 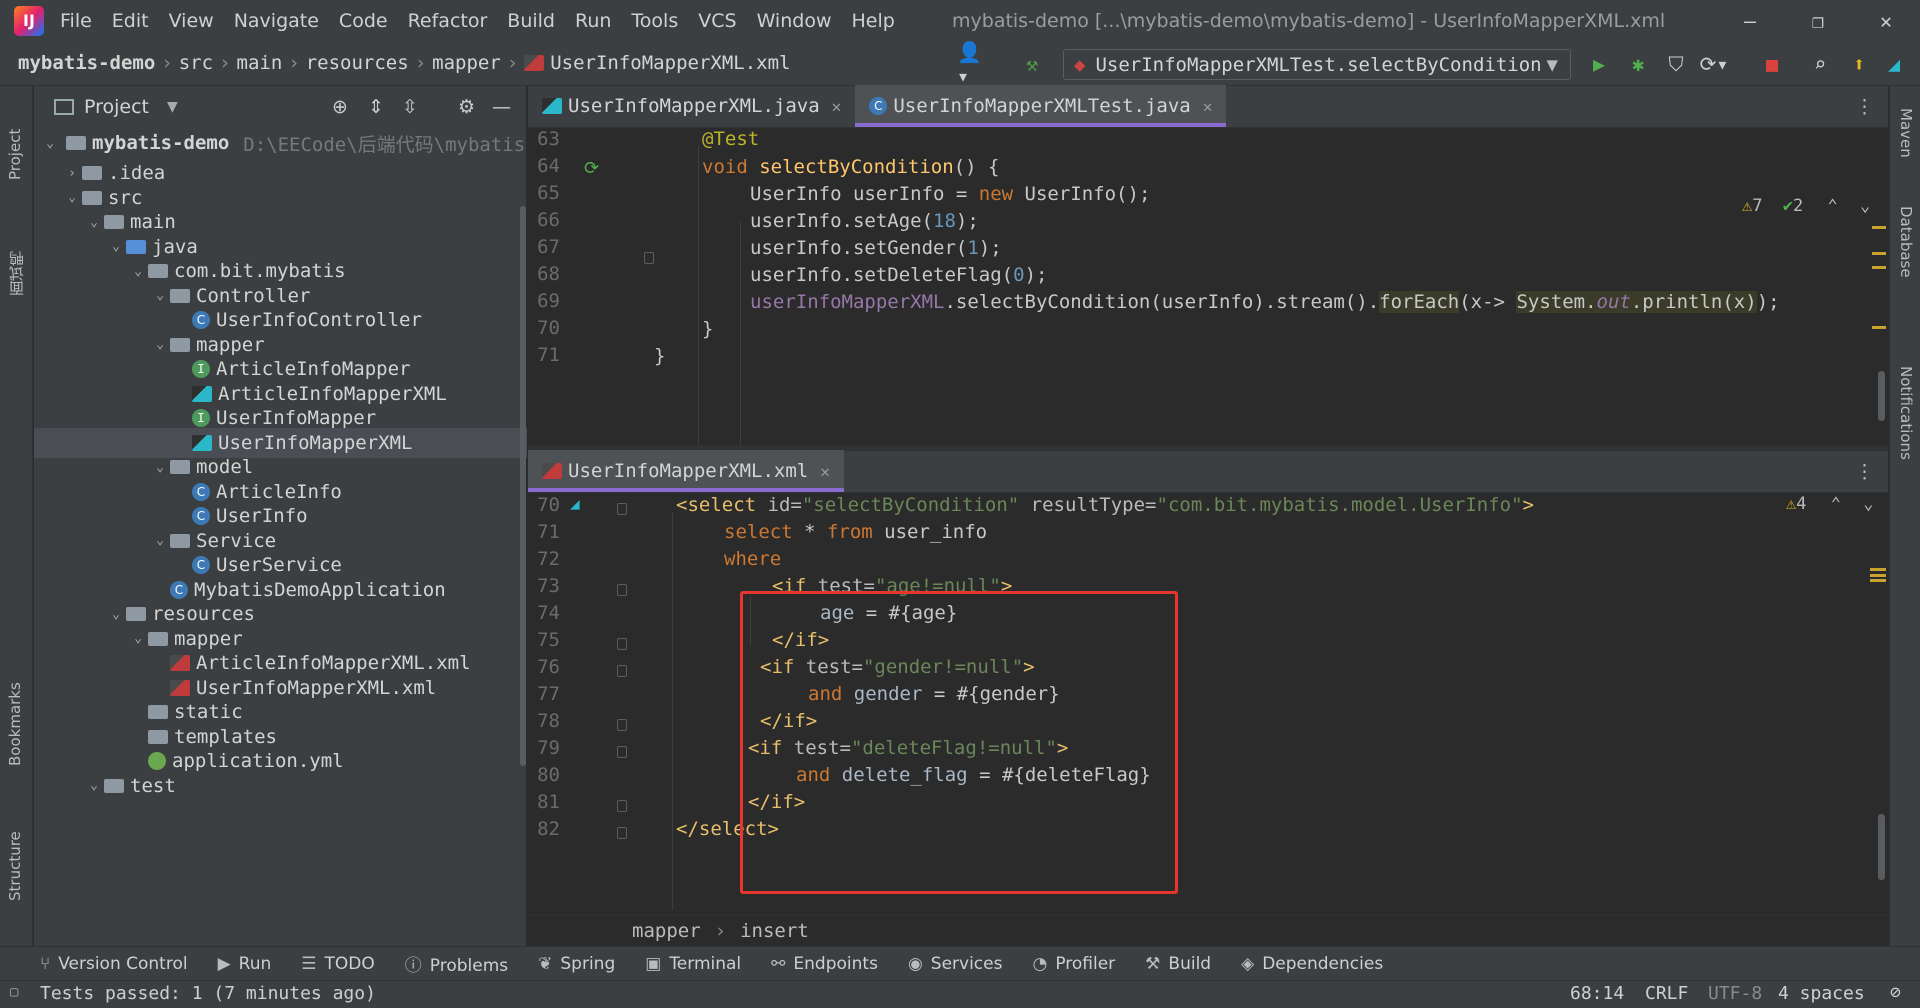 What do you see at coordinates (730, 139) in the screenshot?
I see `code-line-63: @Test` at bounding box center [730, 139].